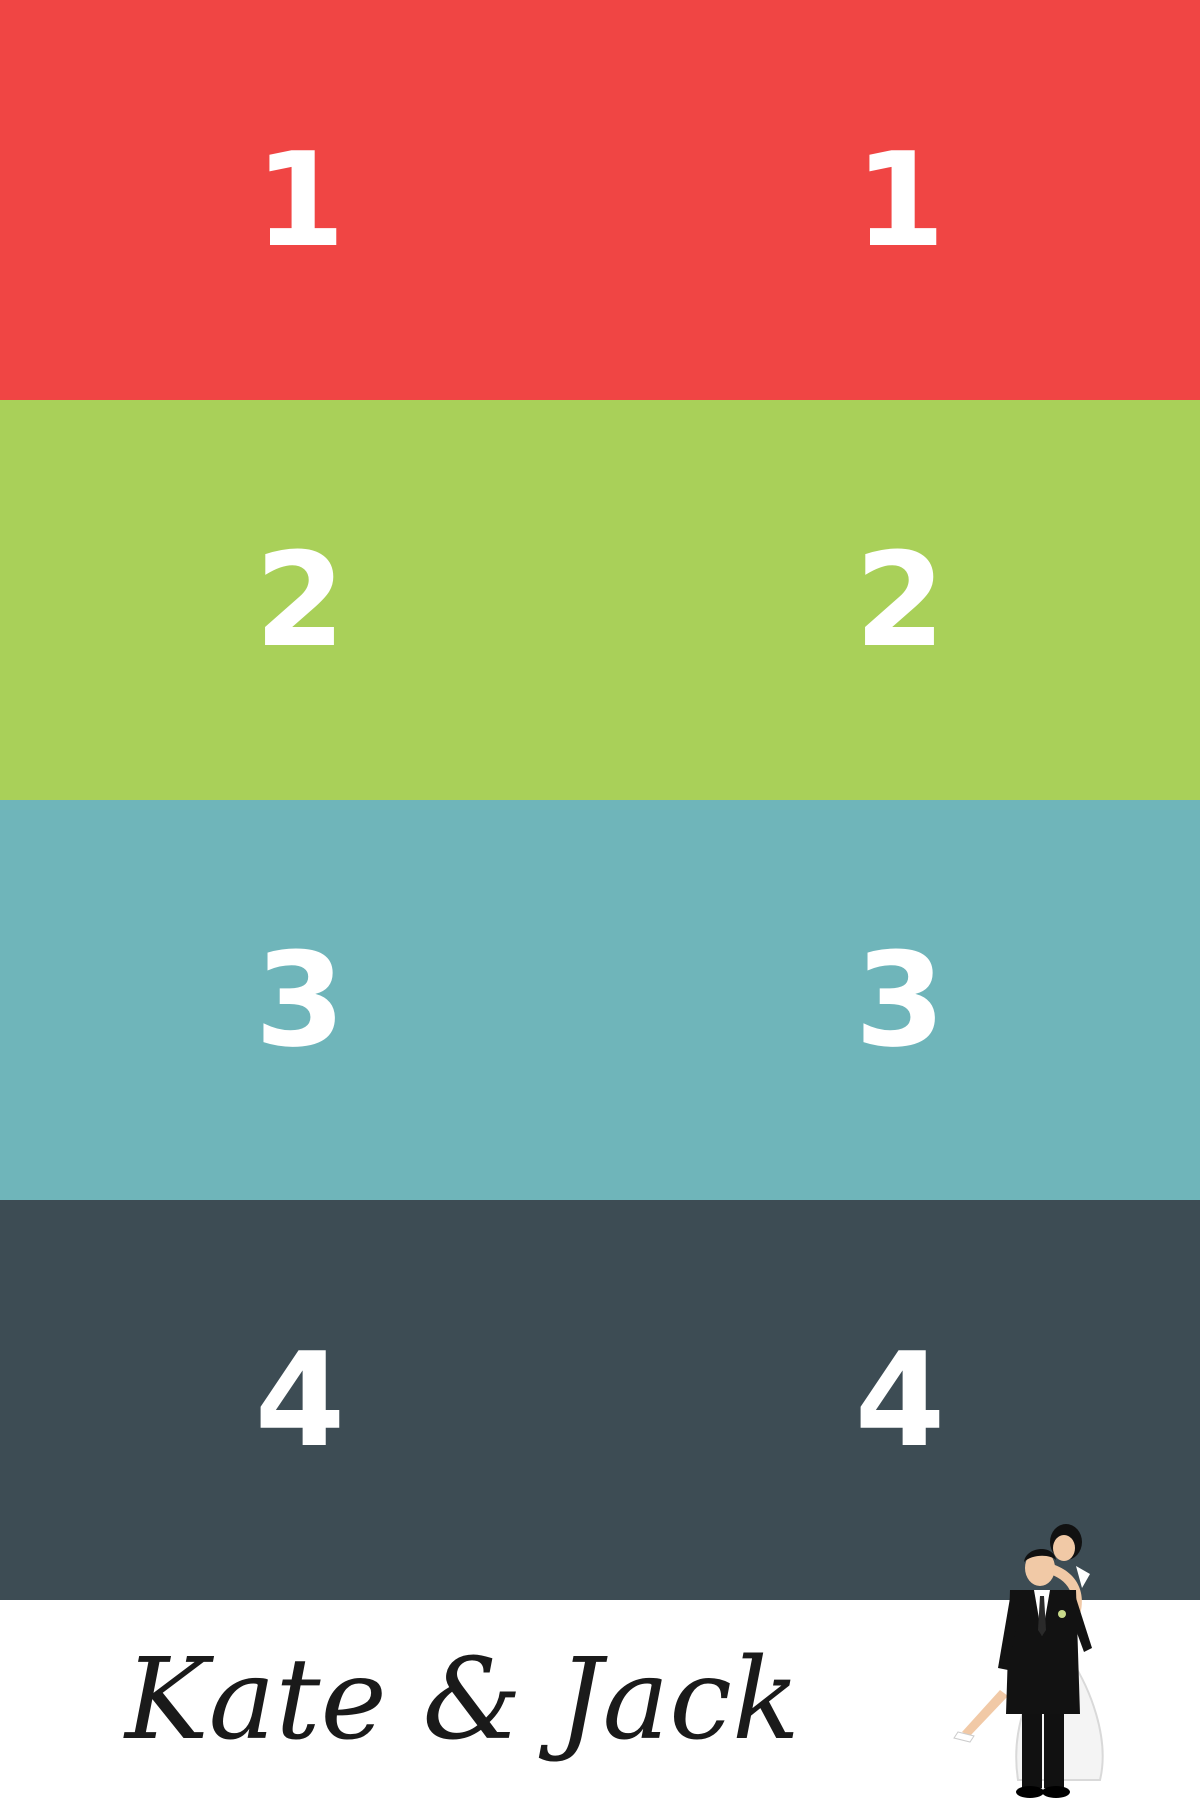 This screenshot has height=1800, width=1200. Describe the element at coordinates (1028, 1661) in the screenshot. I see `bride-and-groom-icon` at that location.